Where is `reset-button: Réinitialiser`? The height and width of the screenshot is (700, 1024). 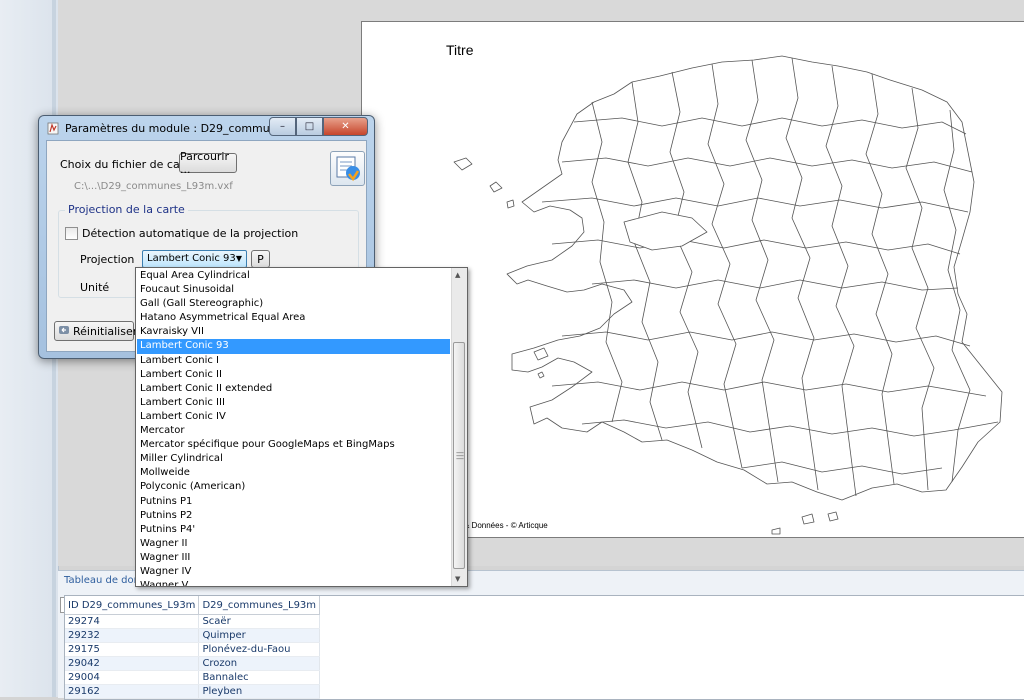
reset-button: Réinitialiser is located at coordinates (96, 331).